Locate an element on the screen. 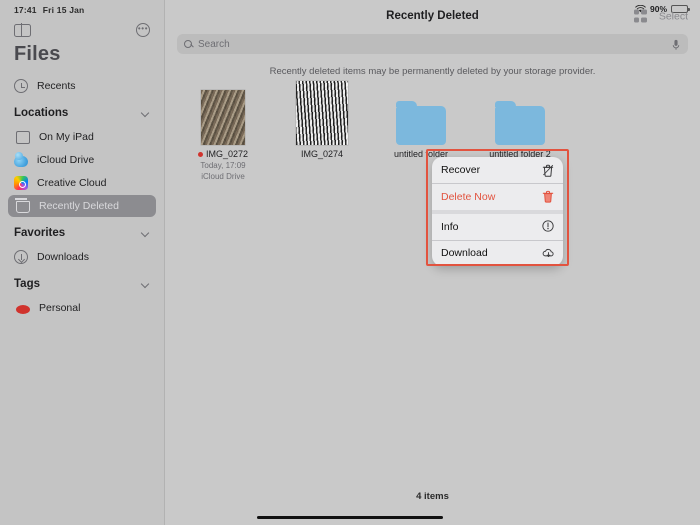 This screenshot has height=525, width=700. sidebar-top-row: ••• is located at coordinates (82, 26).